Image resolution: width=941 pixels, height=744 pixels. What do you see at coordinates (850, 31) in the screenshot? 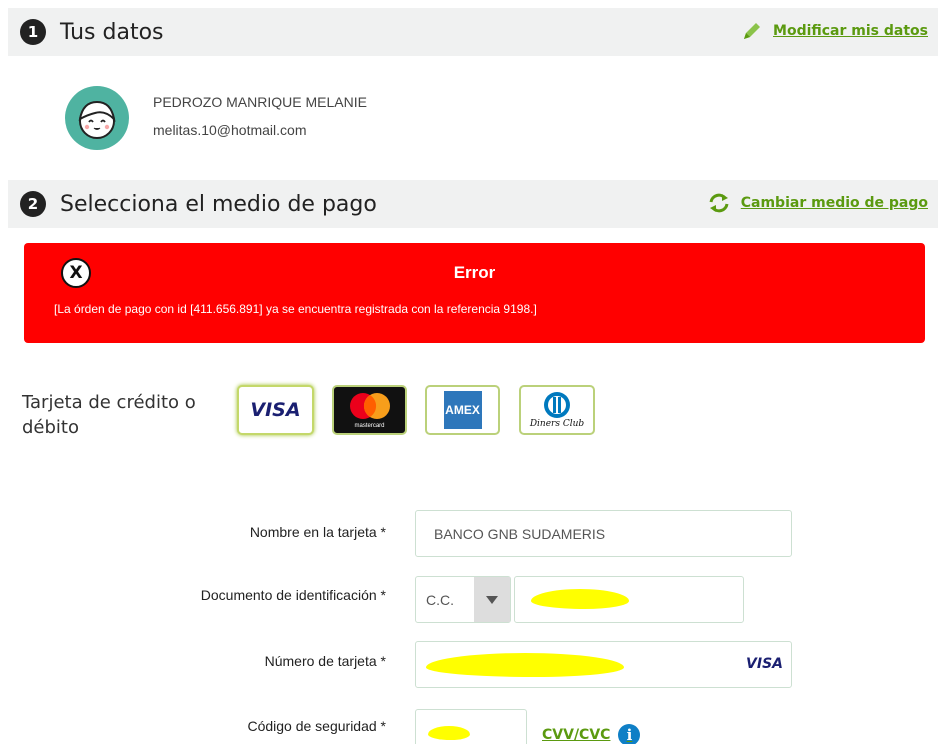
I see `modify-data-label: Modificar mis datos` at bounding box center [850, 31].